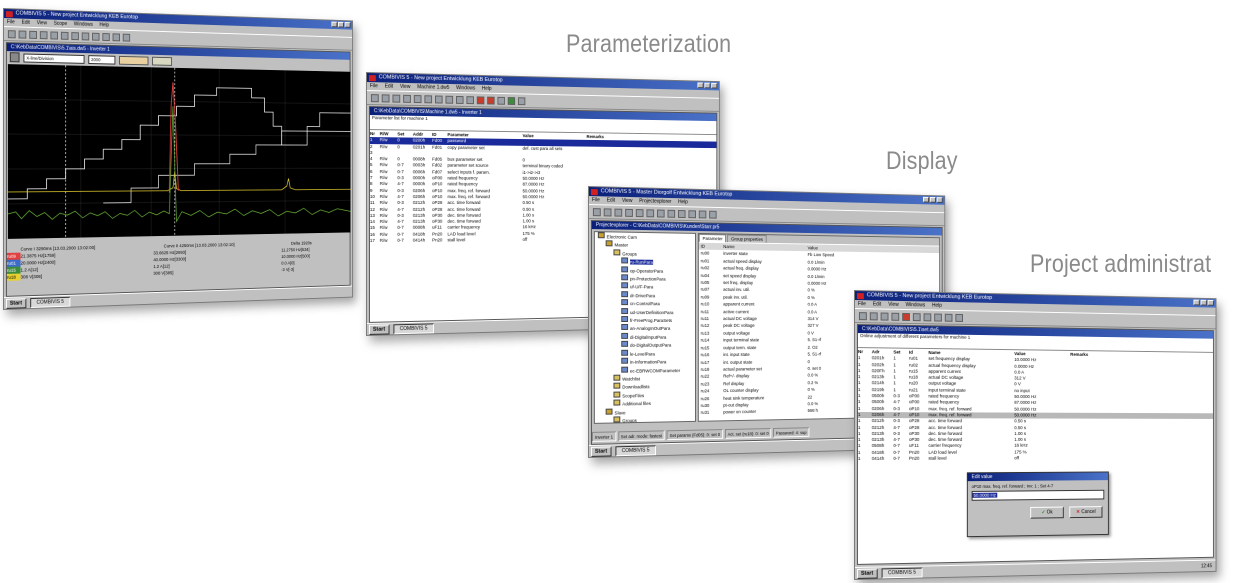  What do you see at coordinates (655, 201) in the screenshot?
I see `menu-projectexplorer: Projectexplorer` at bounding box center [655, 201].